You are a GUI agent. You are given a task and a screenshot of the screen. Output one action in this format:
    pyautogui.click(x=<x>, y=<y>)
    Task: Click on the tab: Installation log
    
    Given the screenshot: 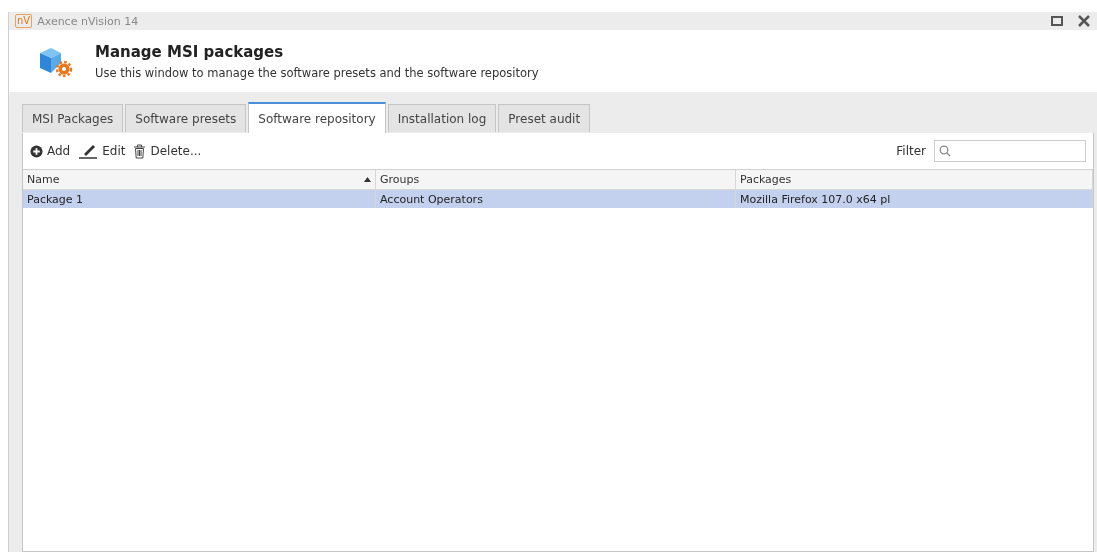 What is the action you would take?
    pyautogui.click(x=442, y=118)
    